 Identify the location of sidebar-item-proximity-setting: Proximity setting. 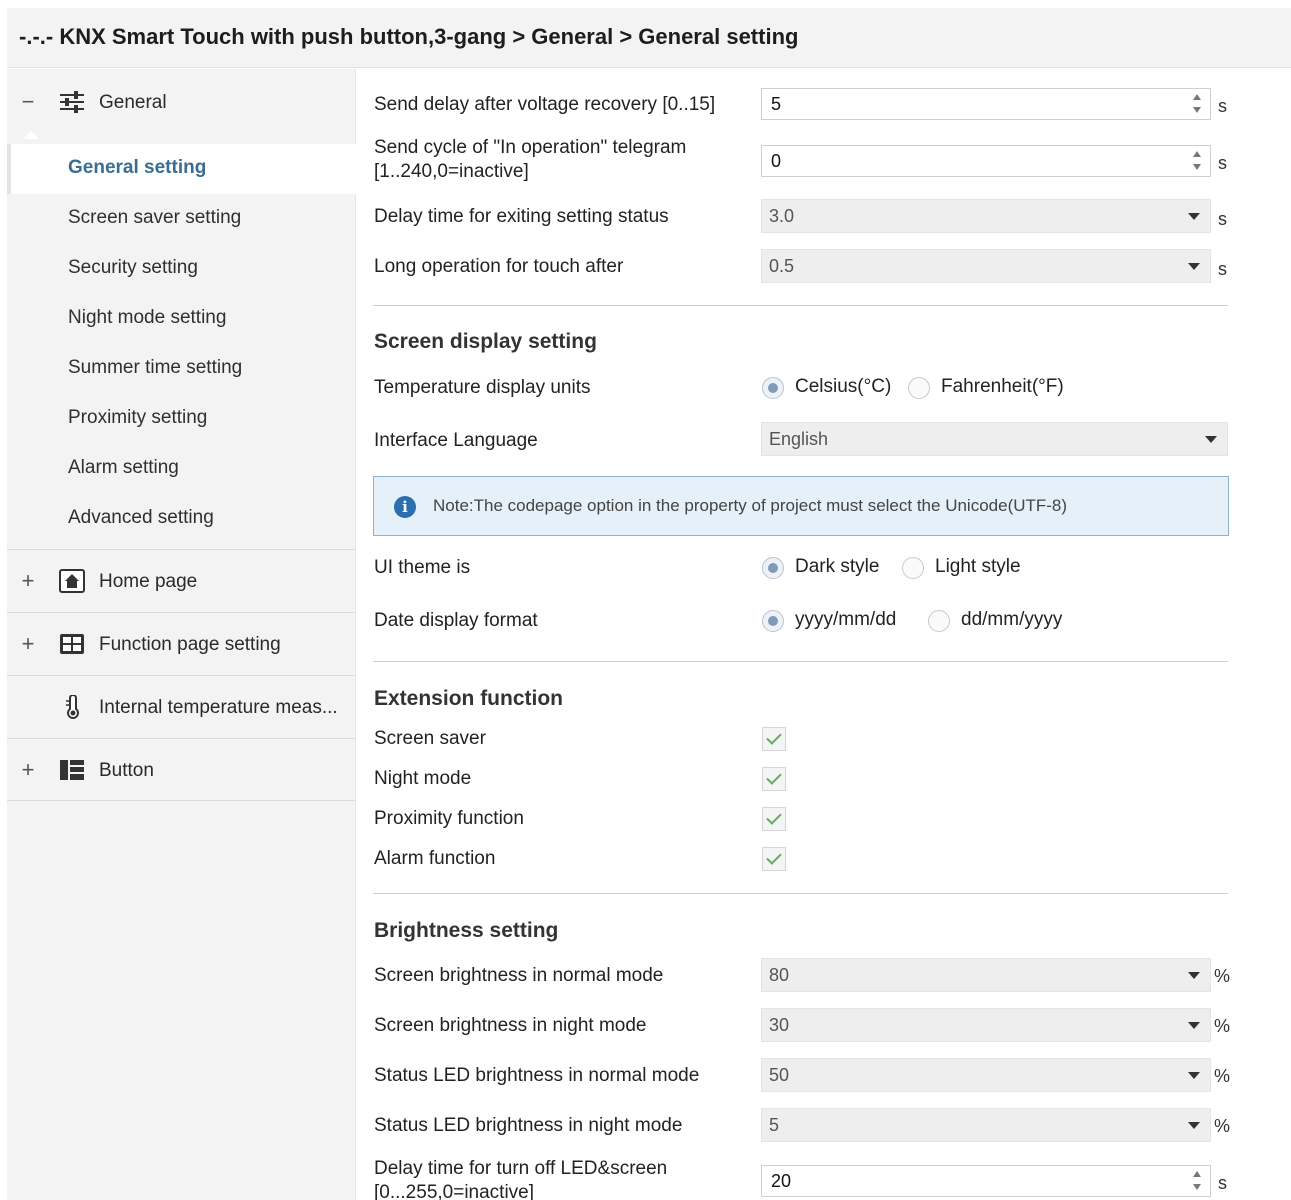
(181, 419).